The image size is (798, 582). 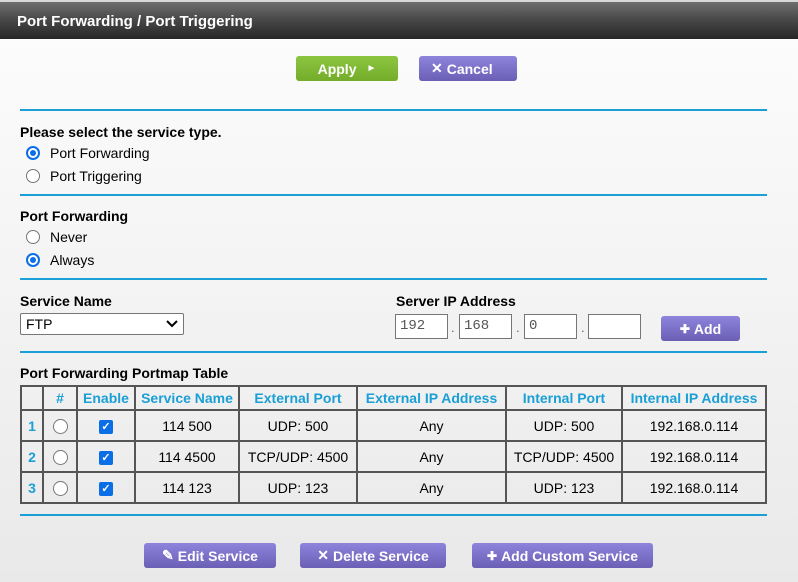 I want to click on radio-never: Never, so click(x=56, y=237).